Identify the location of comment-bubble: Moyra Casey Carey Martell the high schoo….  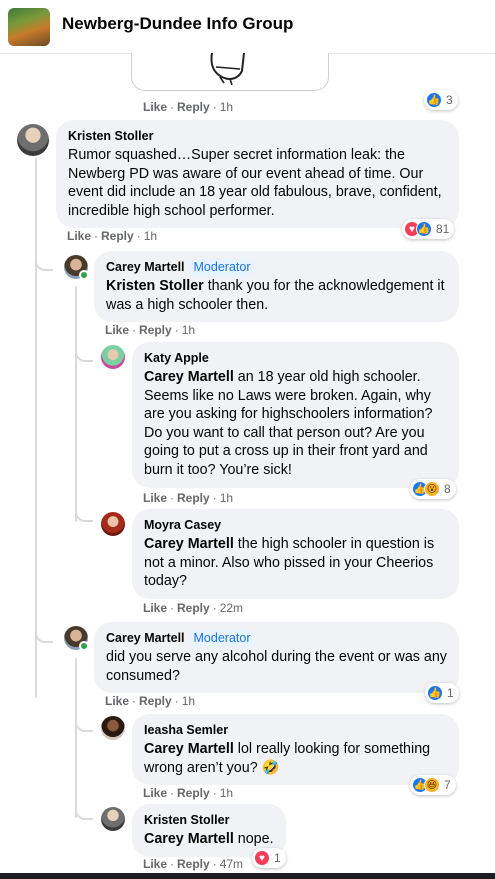
(295, 554).